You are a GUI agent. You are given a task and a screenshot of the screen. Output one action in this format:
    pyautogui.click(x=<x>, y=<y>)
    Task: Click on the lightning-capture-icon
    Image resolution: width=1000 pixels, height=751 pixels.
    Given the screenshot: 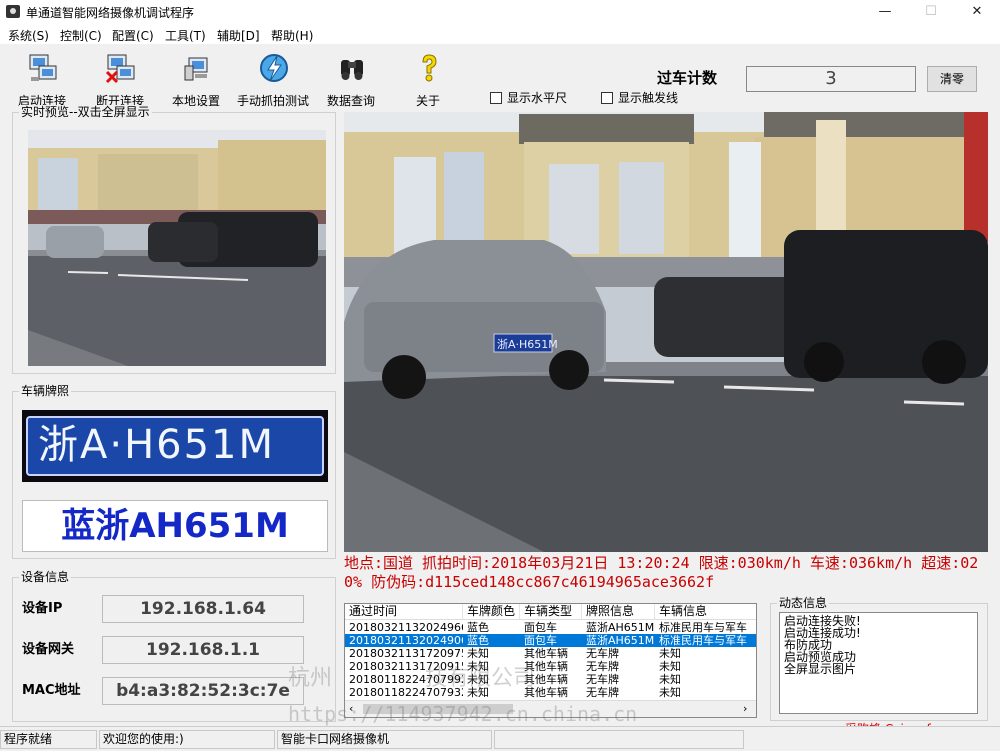 What is the action you would take?
    pyautogui.click(x=274, y=68)
    